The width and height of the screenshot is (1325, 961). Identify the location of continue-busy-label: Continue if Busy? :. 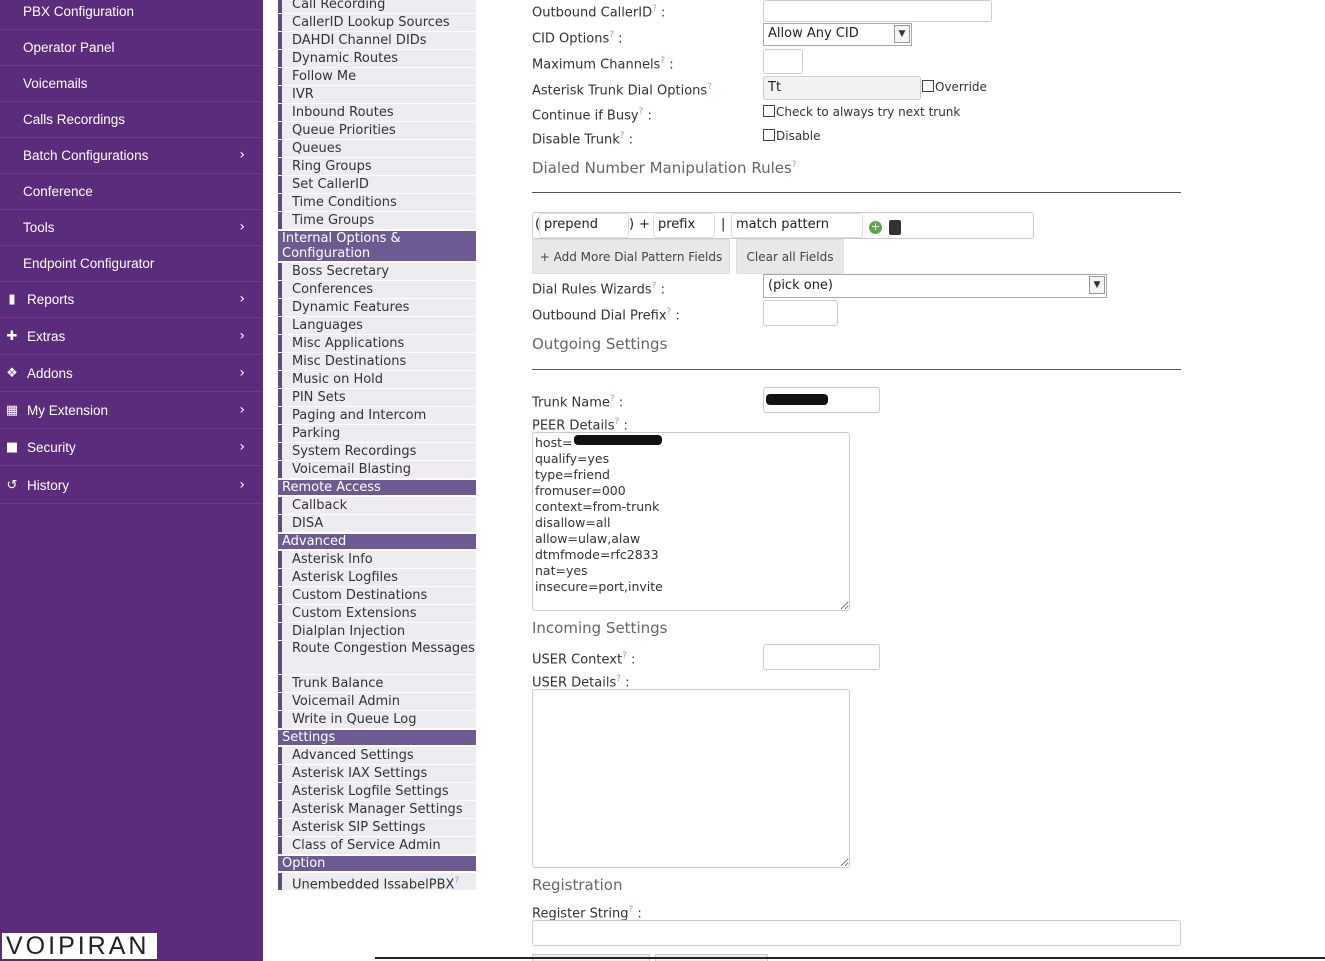
(592, 115).